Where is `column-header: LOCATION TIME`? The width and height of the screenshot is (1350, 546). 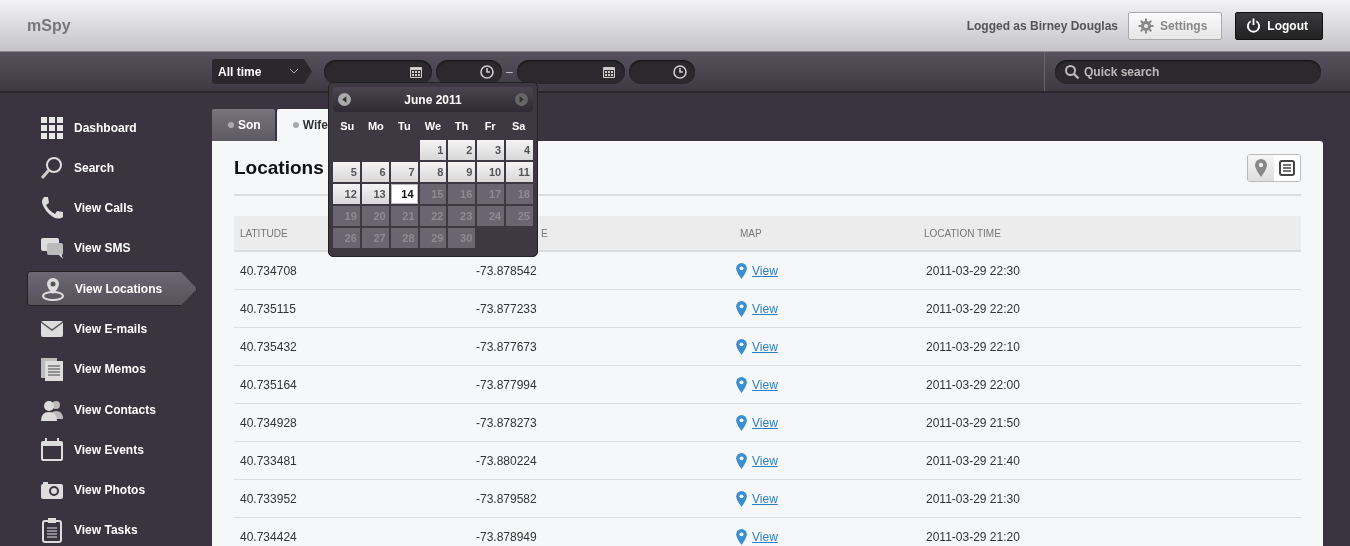
column-header: LOCATION TIME is located at coordinates (962, 233).